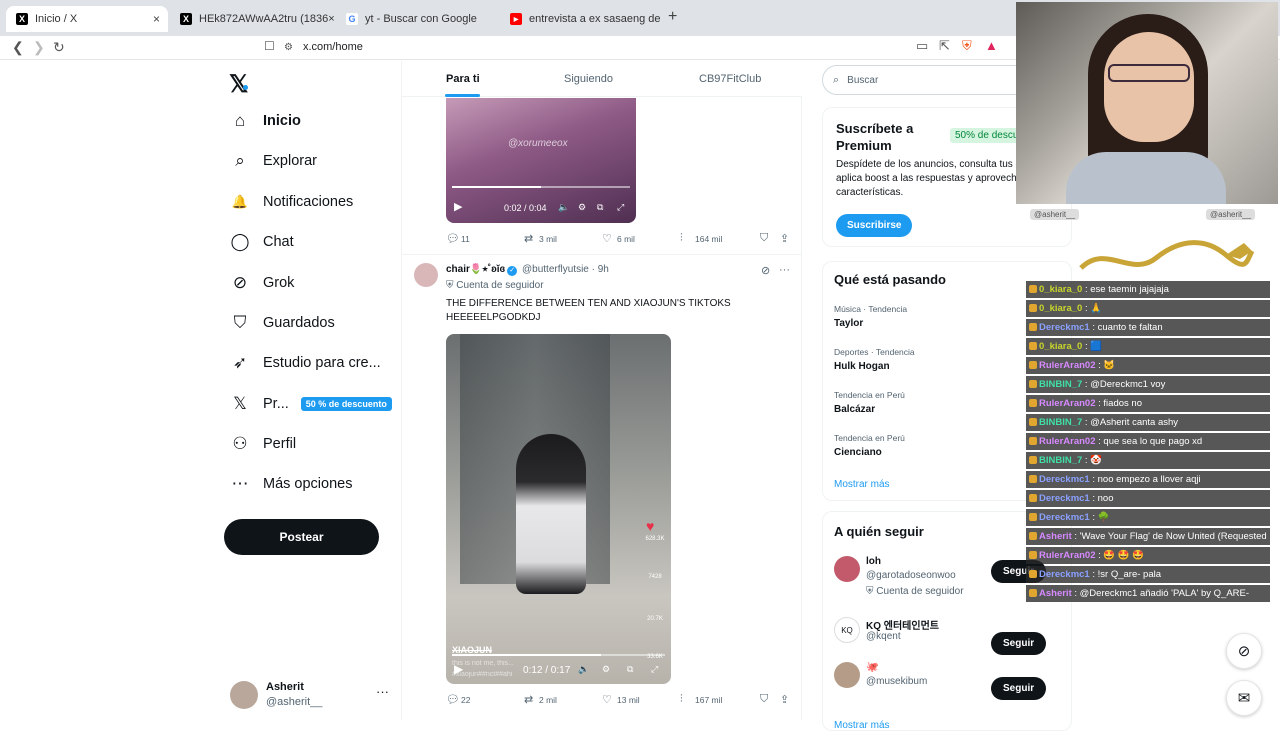 This screenshot has height=731, width=1280. What do you see at coordinates (555, 269) in the screenshot?
I see `author-handle: @butterflyutsie` at bounding box center [555, 269].